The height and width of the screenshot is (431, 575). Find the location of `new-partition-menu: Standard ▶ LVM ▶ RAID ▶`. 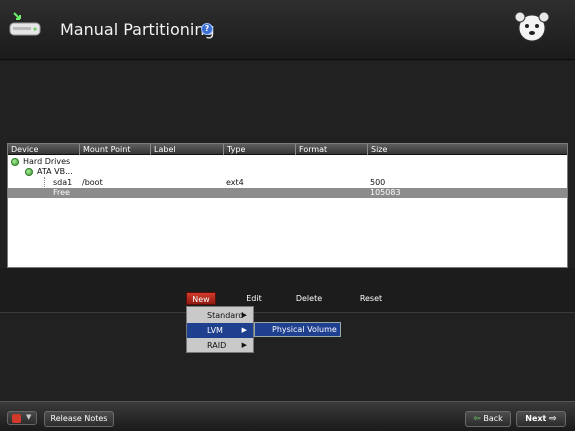

new-partition-menu: Standard ▶ LVM ▶ RAID ▶ is located at coordinates (220, 329).